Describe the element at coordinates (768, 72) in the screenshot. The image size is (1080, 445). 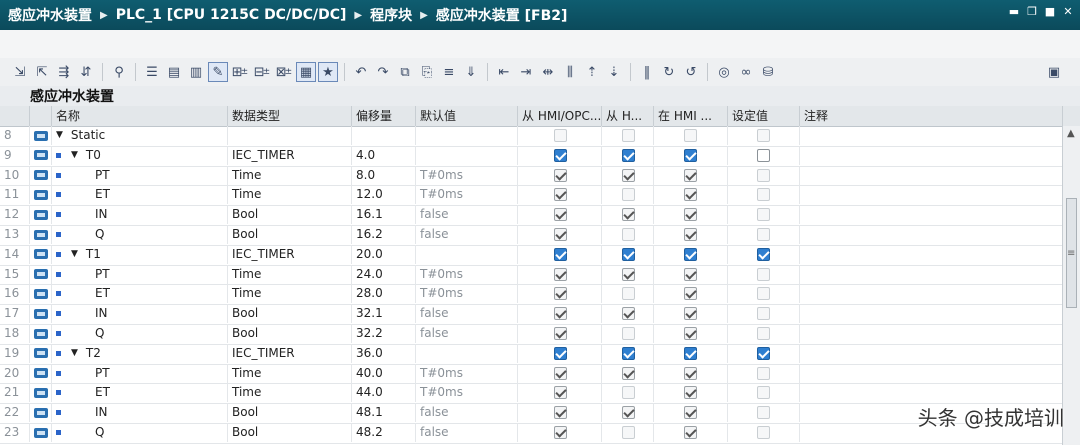
I see `database-icon: ⛁` at that location.